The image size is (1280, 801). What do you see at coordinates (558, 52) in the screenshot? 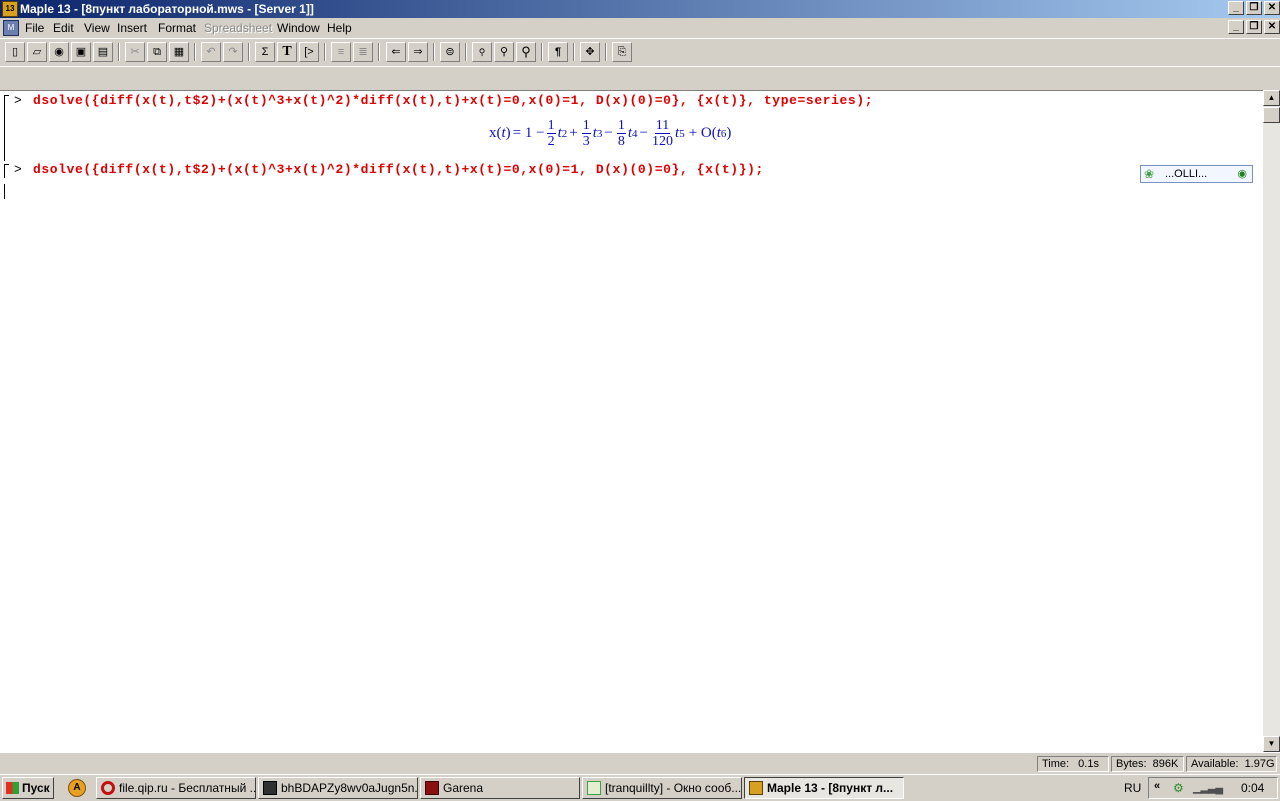
I see `pilcrow-icon: ¶` at bounding box center [558, 52].